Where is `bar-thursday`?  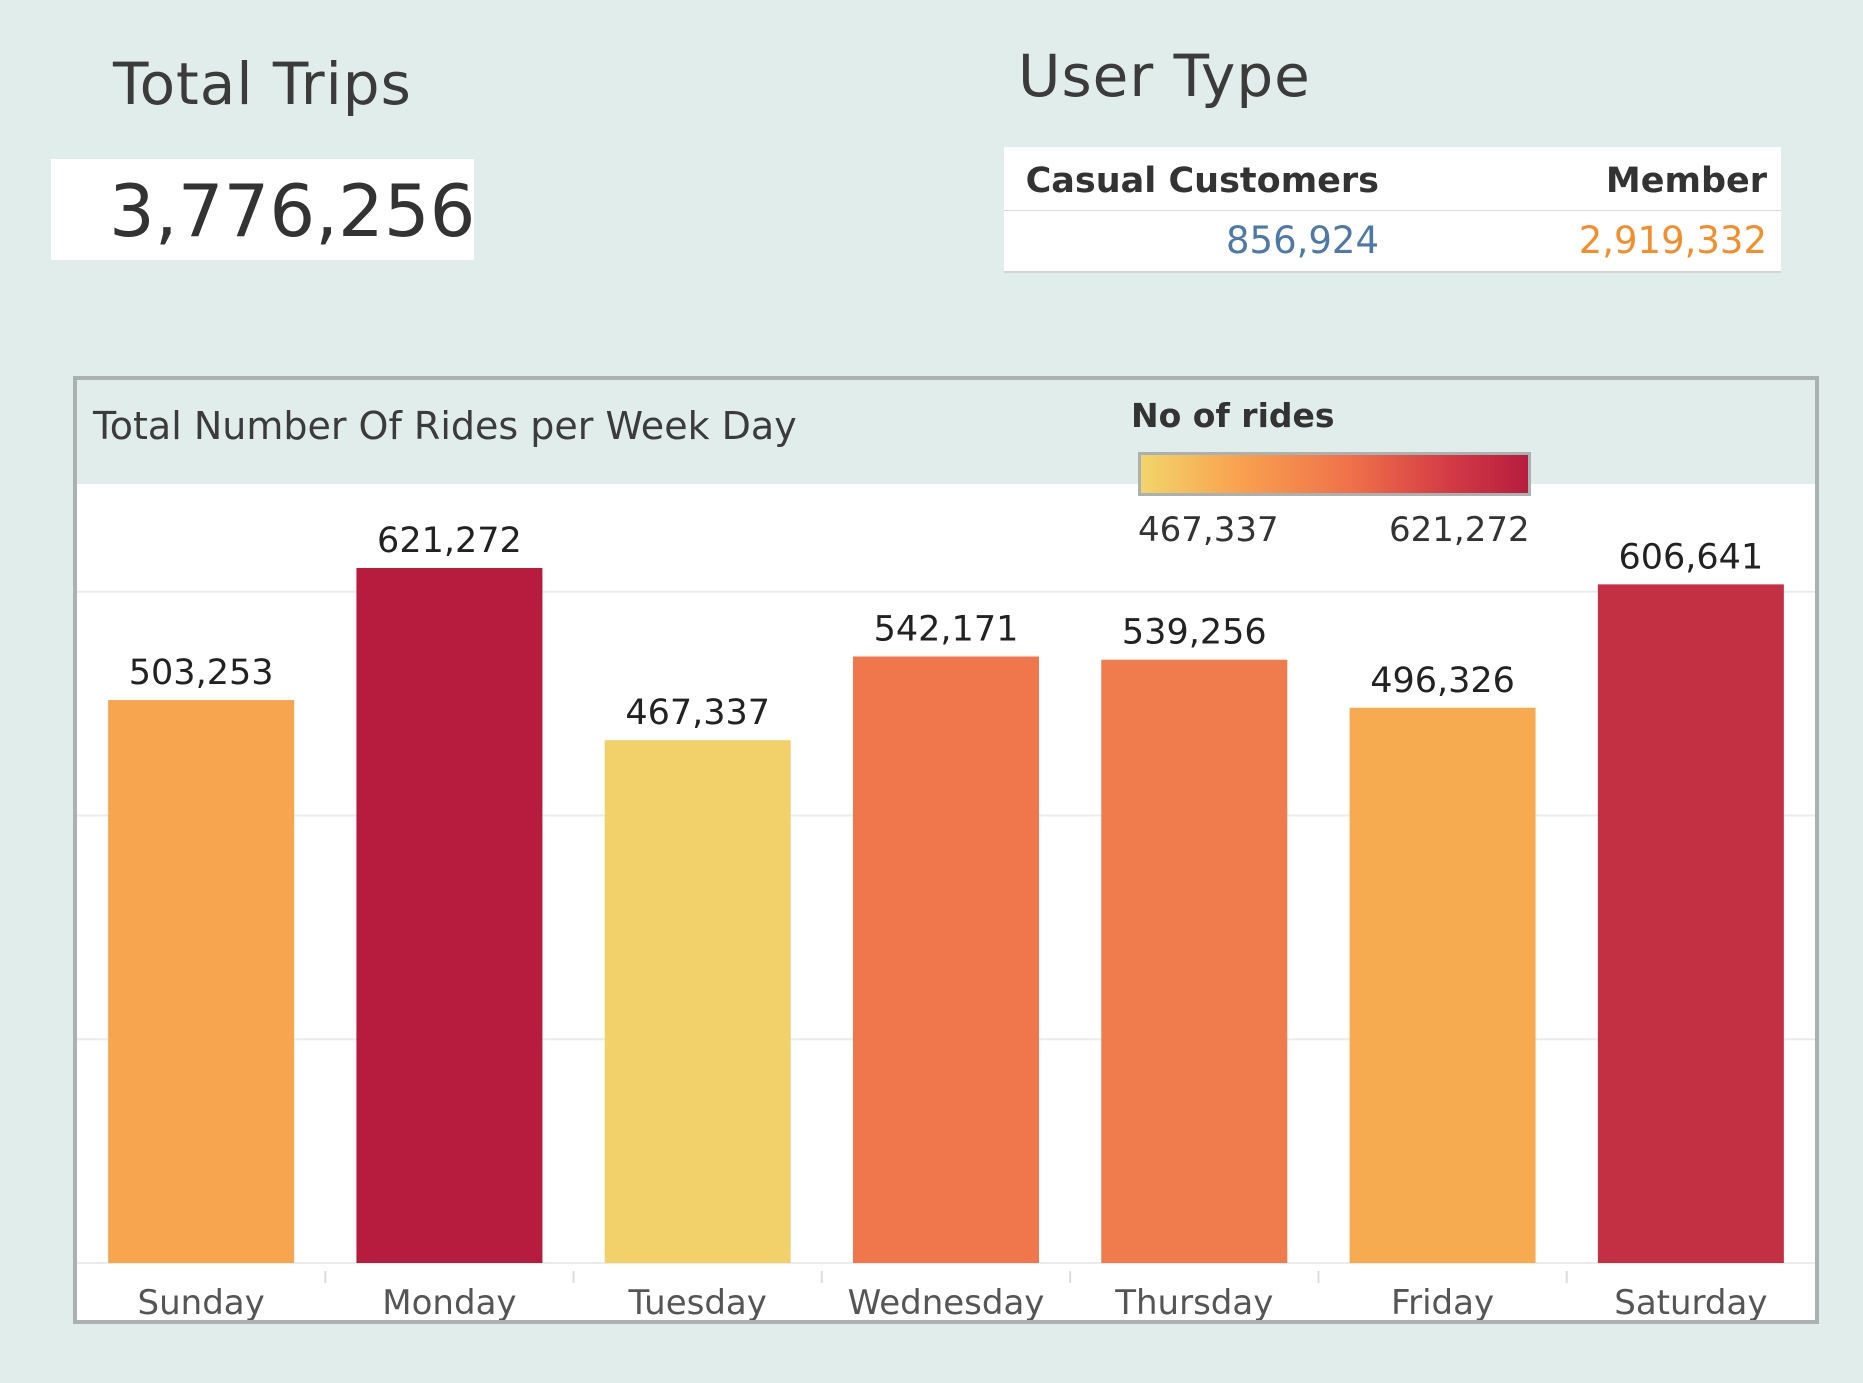 bar-thursday is located at coordinates (1194, 961).